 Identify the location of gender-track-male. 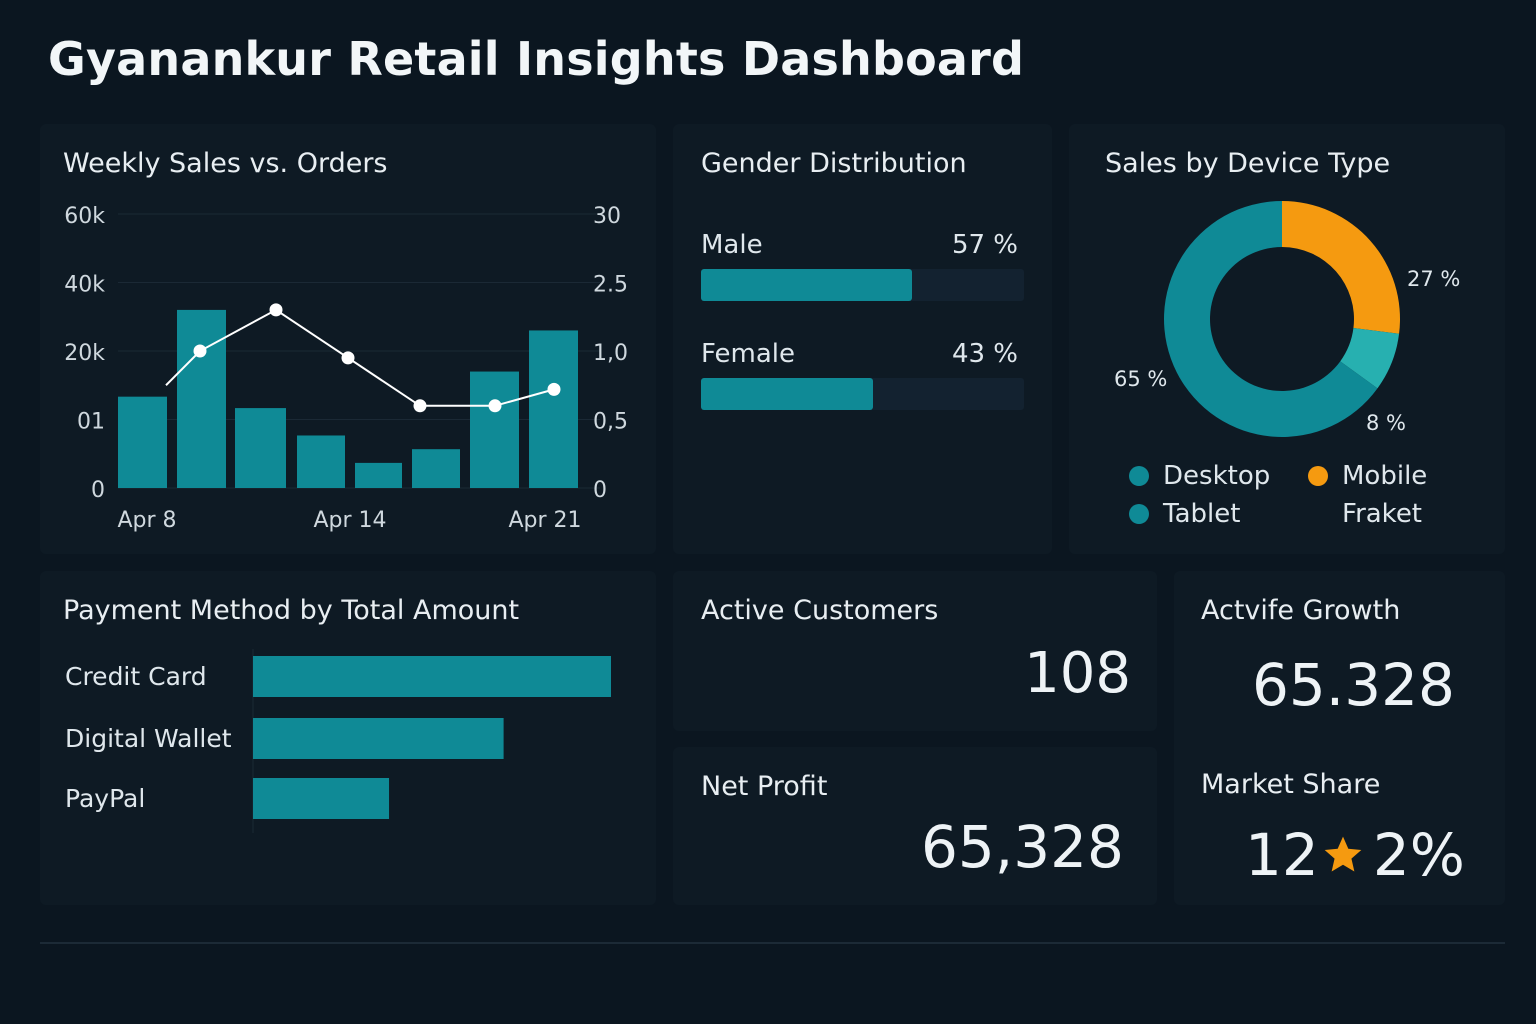
(862, 285).